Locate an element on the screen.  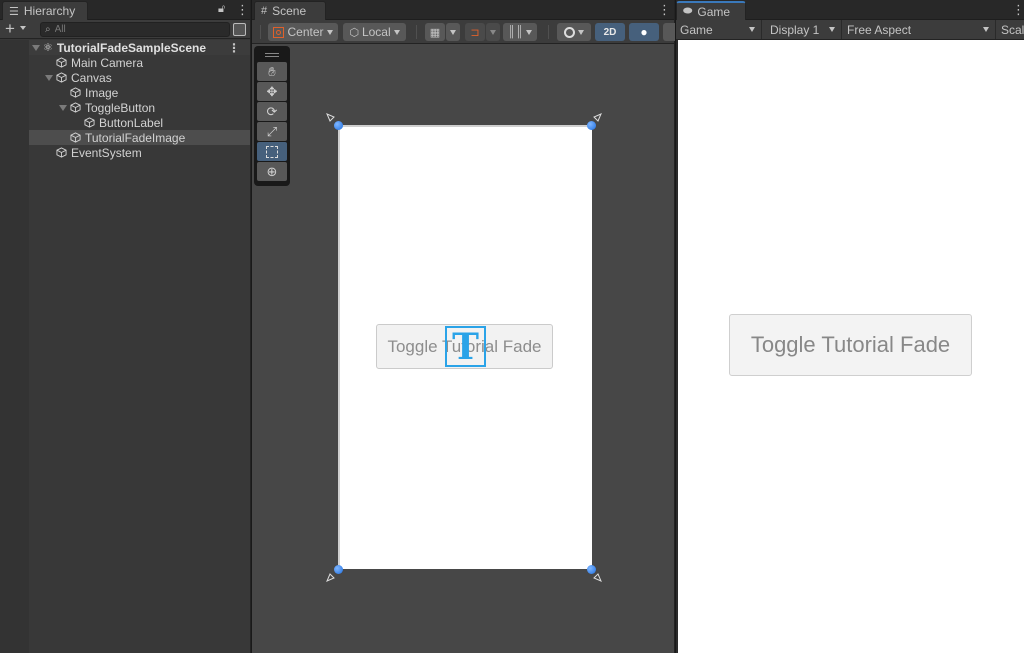
tree-item: EventSystem is located at coordinates (139, 152).